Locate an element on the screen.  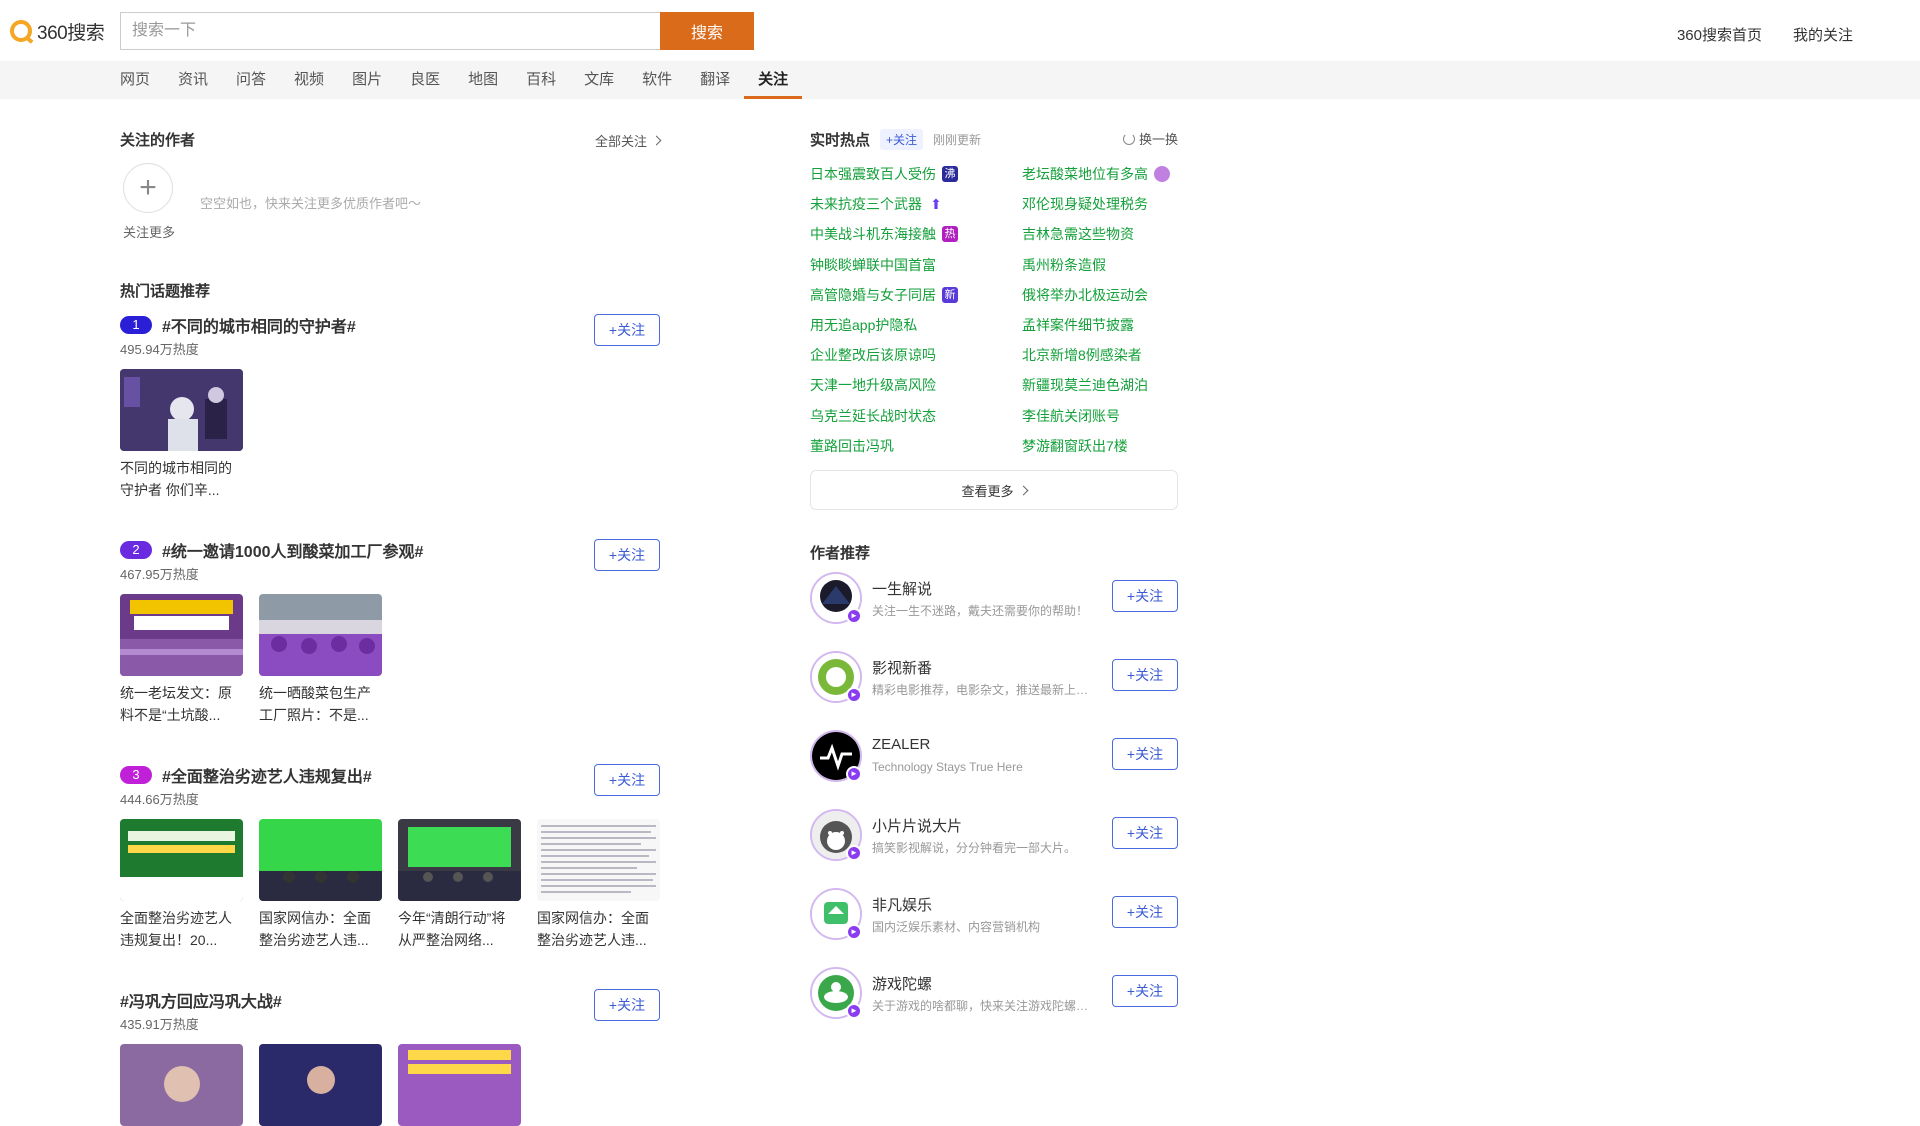
tab-video: 视频 is located at coordinates (309, 80).